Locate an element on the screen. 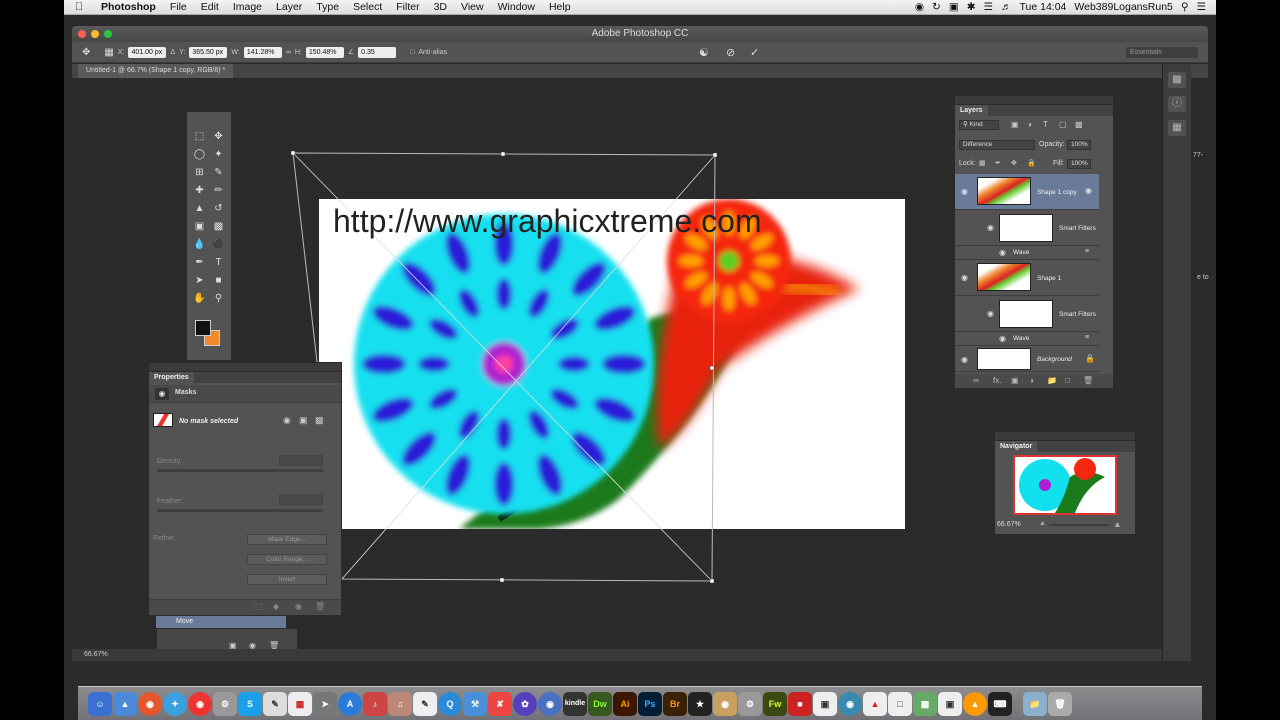 This screenshot has height=720, width=1280. density-field is located at coordinates (301, 460).